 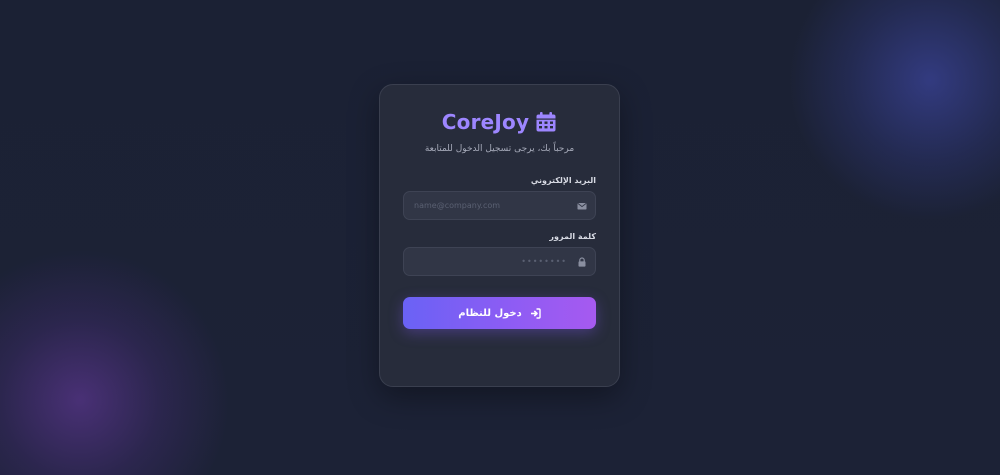 I want to click on lock-icon, so click(x=582, y=262).